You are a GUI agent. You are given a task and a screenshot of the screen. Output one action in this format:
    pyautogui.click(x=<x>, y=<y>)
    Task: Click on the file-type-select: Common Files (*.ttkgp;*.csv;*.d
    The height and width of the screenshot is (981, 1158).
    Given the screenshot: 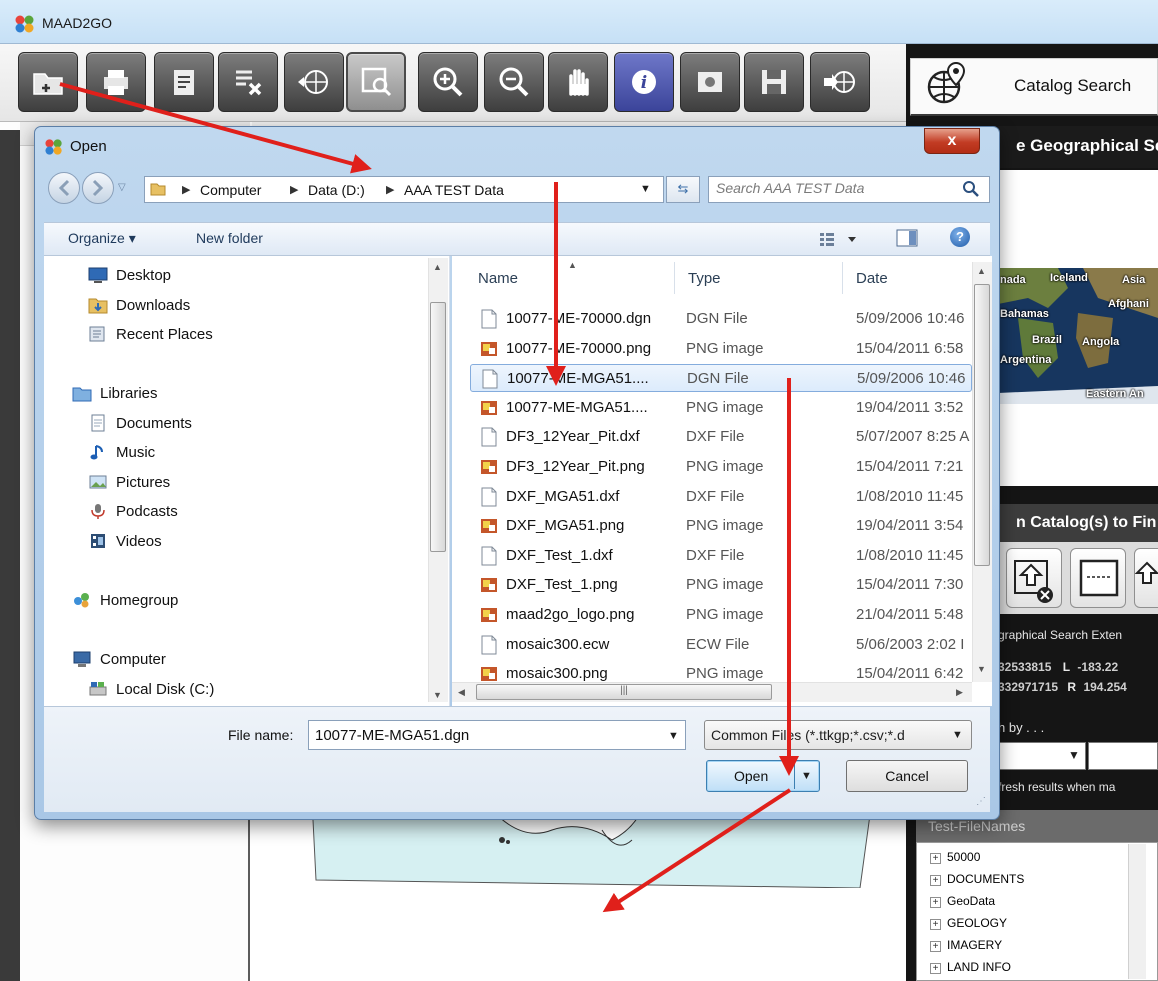 What is the action you would take?
    pyautogui.click(x=838, y=735)
    